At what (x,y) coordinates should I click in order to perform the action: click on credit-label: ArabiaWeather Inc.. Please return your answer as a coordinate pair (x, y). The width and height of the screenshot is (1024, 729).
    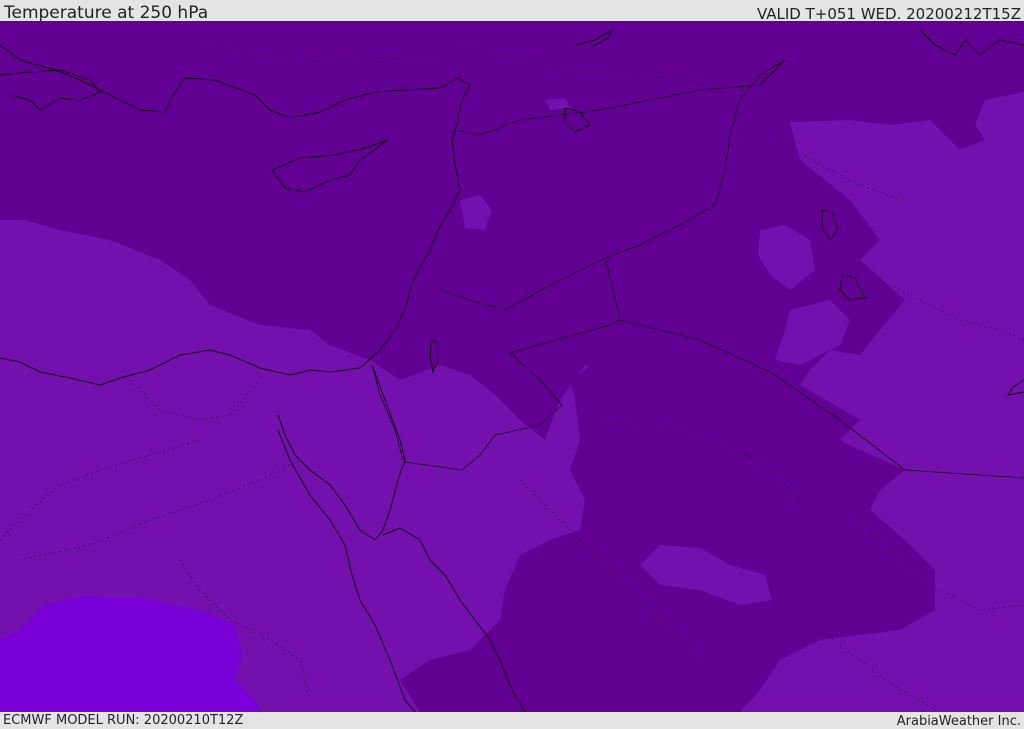
    Looking at the image, I should click on (958, 721).